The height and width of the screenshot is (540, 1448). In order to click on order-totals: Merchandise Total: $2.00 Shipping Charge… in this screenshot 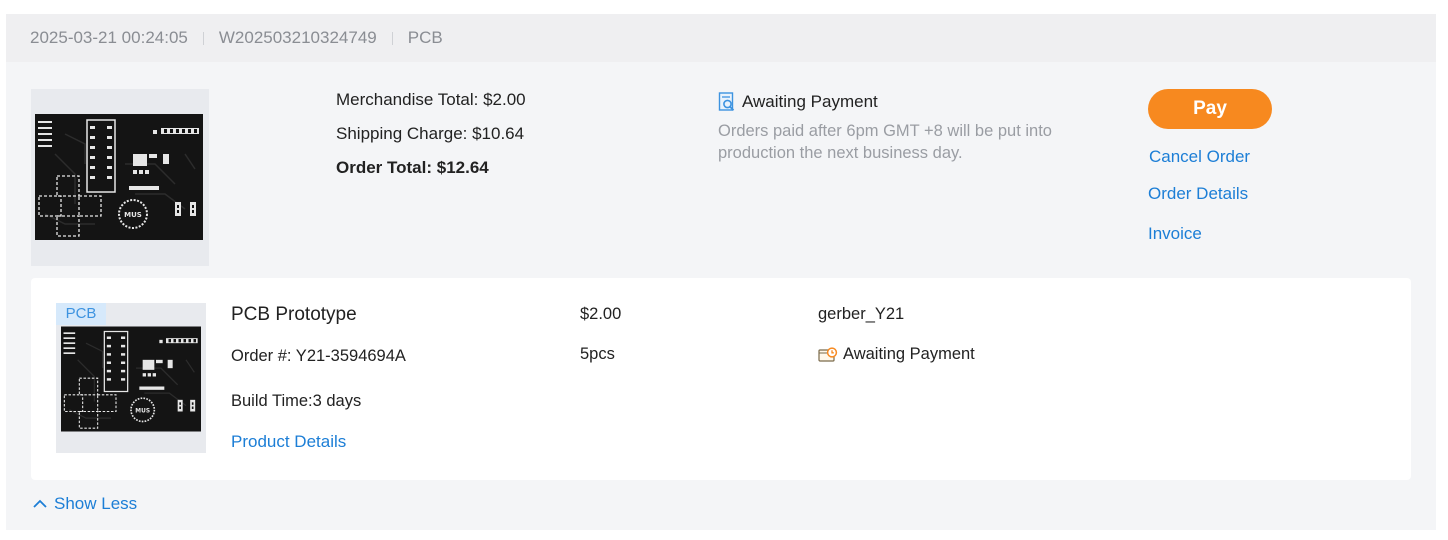, I will do `click(431, 141)`.